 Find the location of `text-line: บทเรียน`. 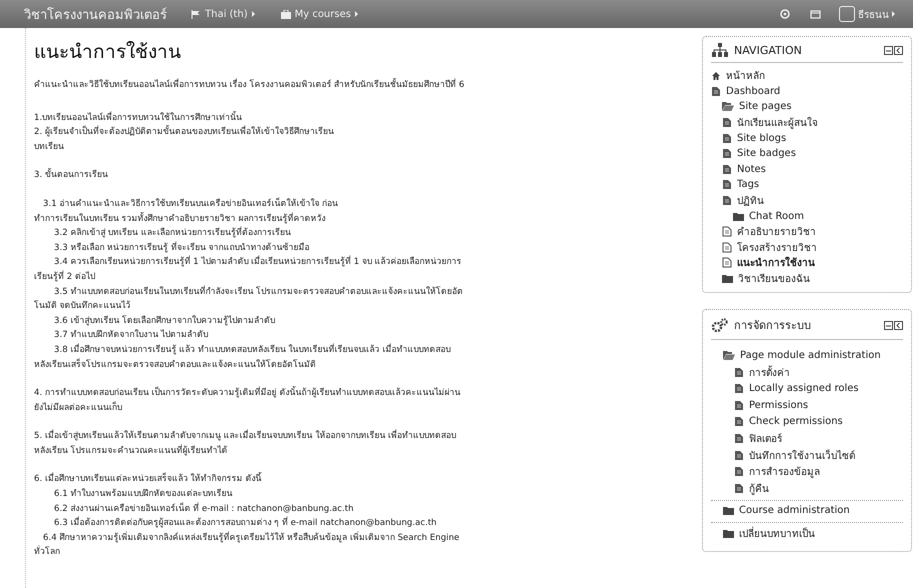

text-line: บทเรียน is located at coordinates (49, 147).